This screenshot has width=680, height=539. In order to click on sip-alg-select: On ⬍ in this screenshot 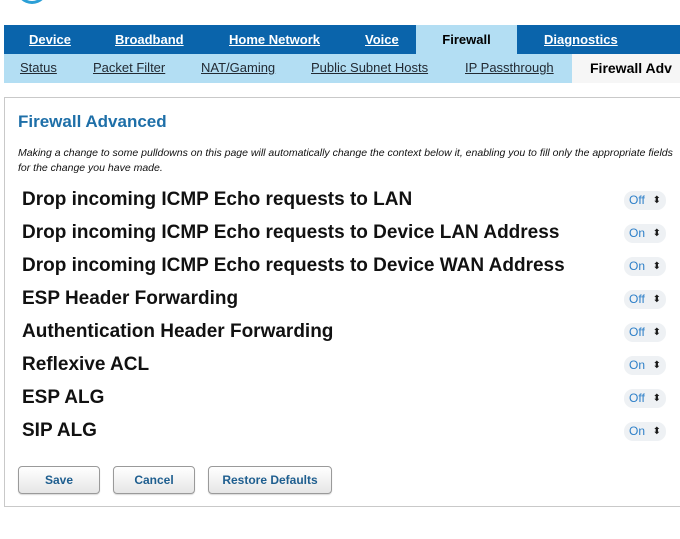, I will do `click(645, 431)`.